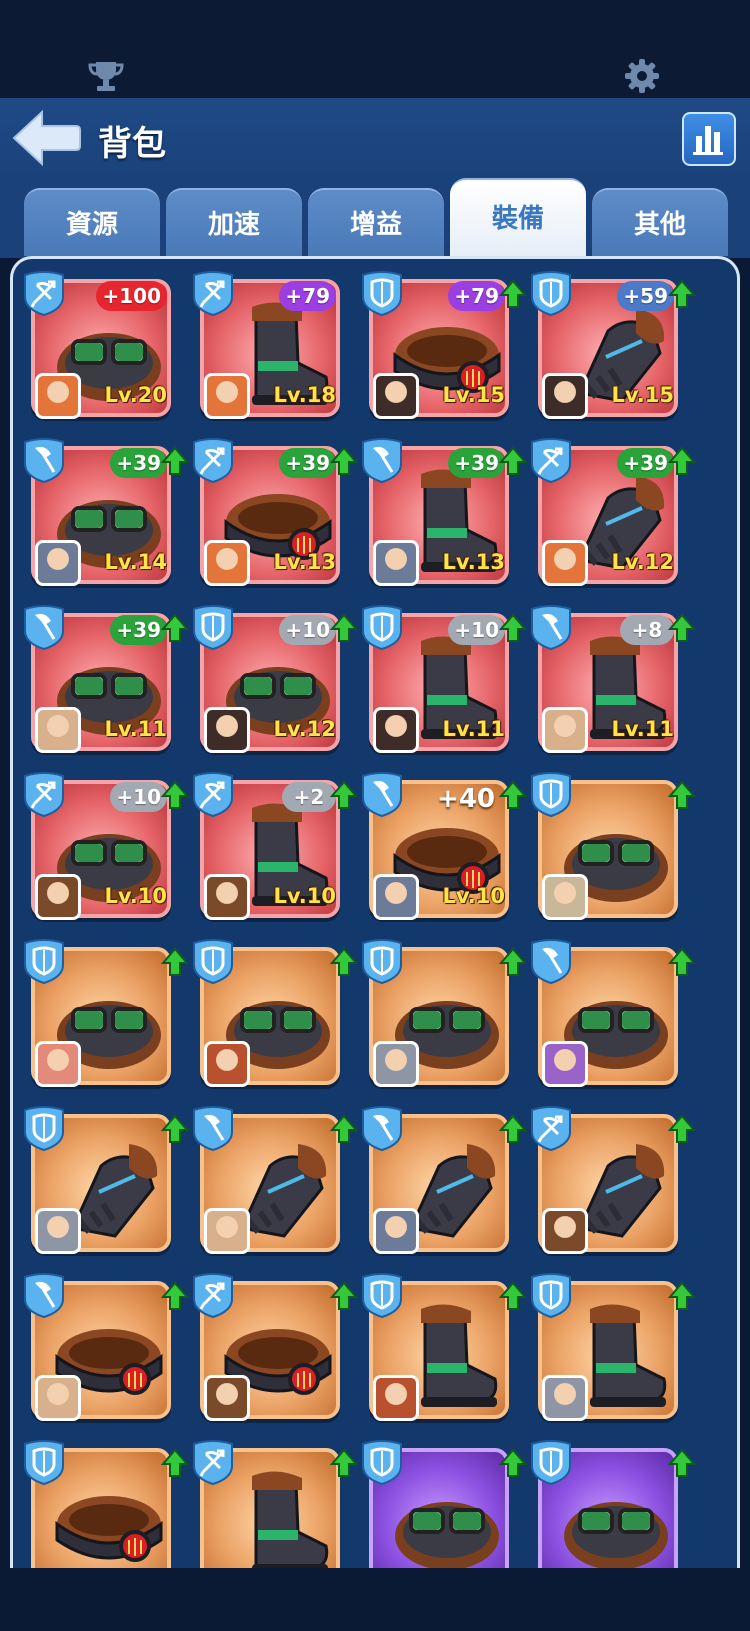  What do you see at coordinates (443, 349) in the screenshot?
I see `equipment-item: +79 Lv.15` at bounding box center [443, 349].